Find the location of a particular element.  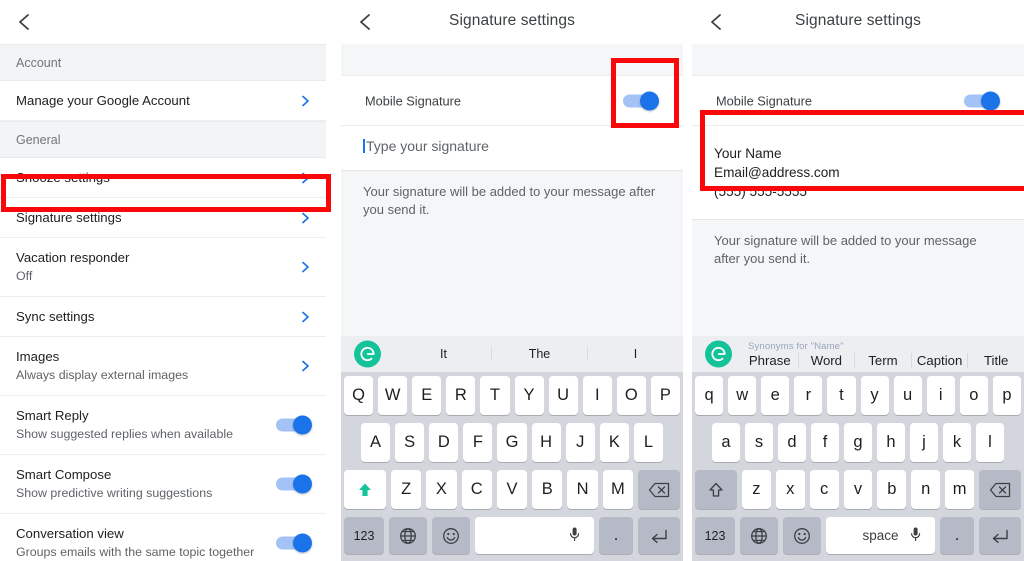

key-v: v is located at coordinates (858, 489).